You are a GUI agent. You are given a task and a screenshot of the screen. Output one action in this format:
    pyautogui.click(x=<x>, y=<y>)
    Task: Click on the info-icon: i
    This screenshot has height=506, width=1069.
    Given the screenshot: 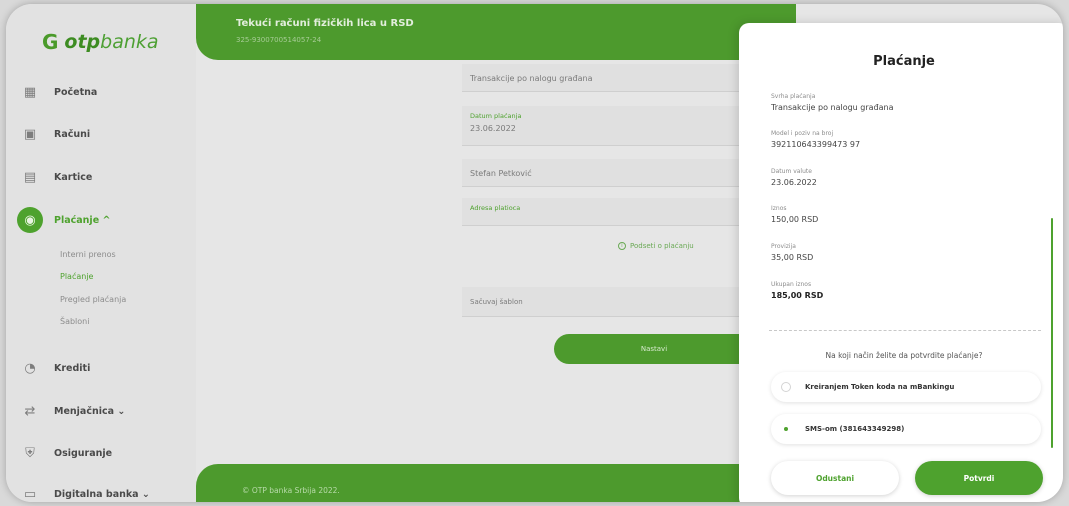 What is the action you would take?
    pyautogui.click(x=622, y=246)
    